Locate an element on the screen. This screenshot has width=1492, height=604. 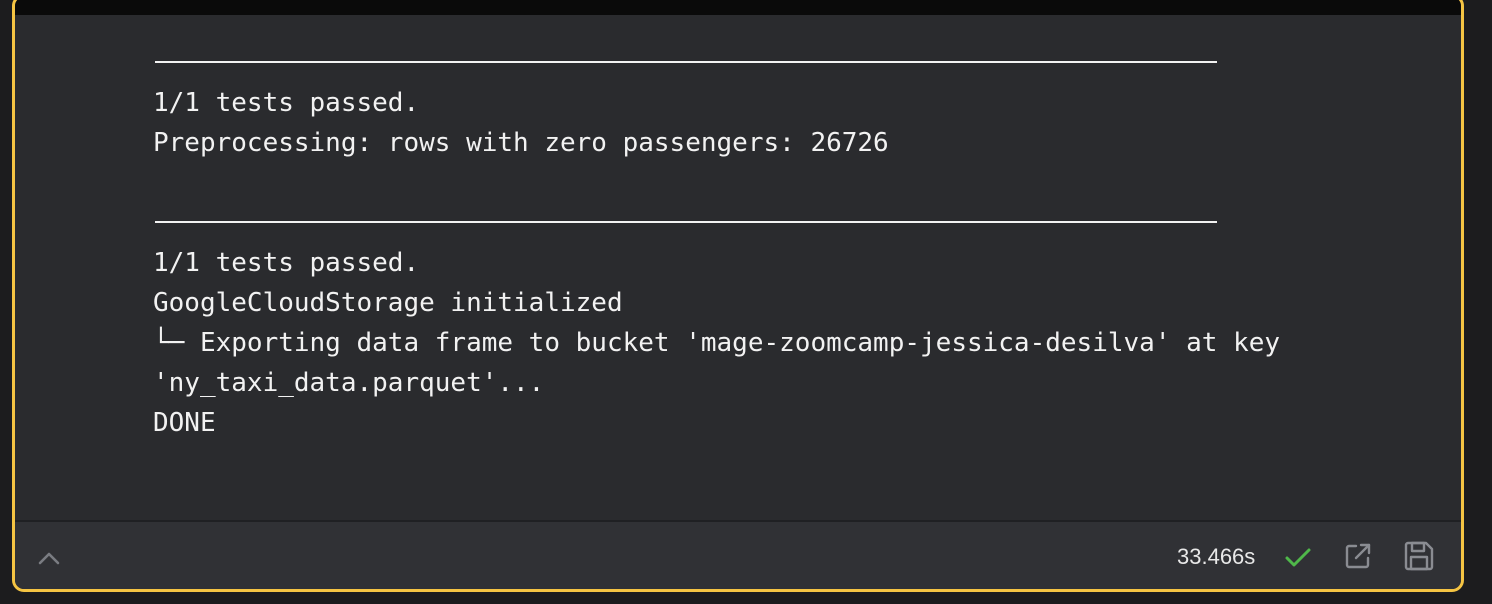
block-top-bar is located at coordinates (738, 7).